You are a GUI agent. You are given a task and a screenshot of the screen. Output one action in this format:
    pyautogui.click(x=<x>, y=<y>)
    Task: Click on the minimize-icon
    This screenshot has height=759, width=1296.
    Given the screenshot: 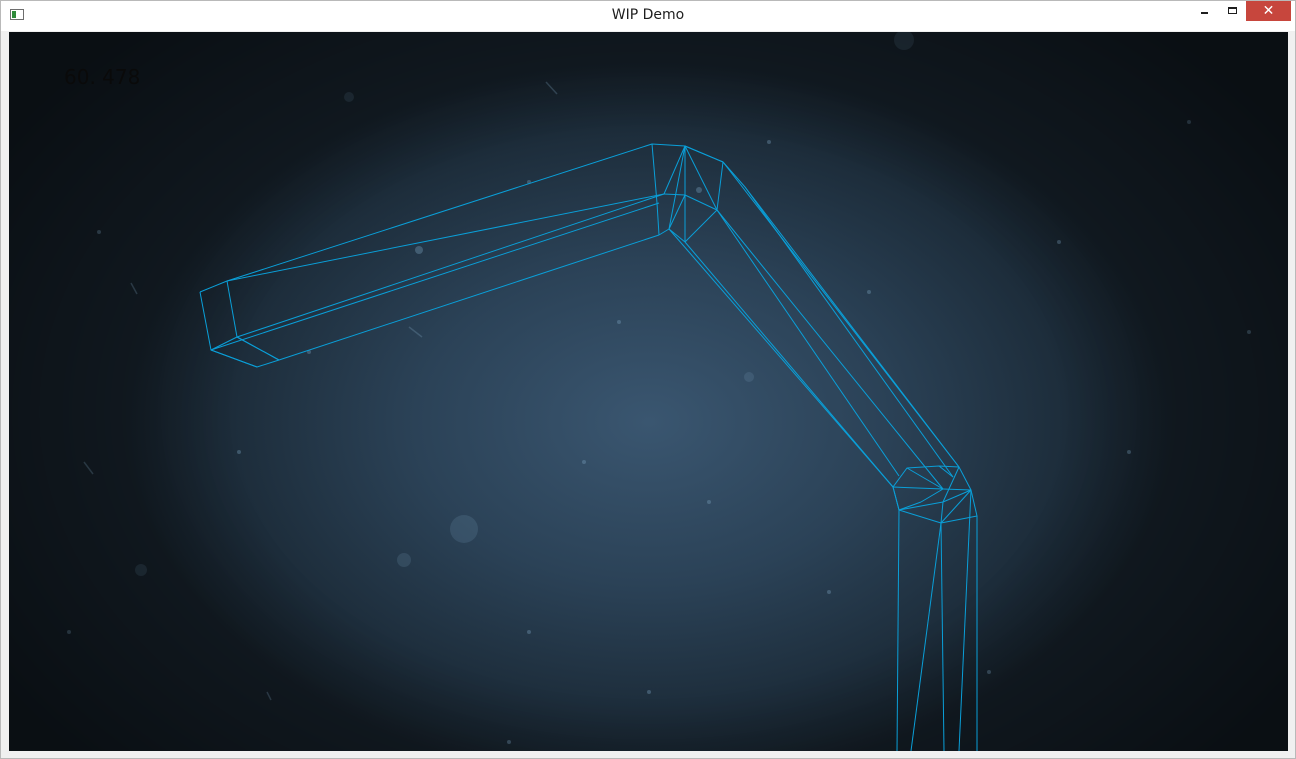 What is the action you would take?
    pyautogui.click(x=1204, y=13)
    